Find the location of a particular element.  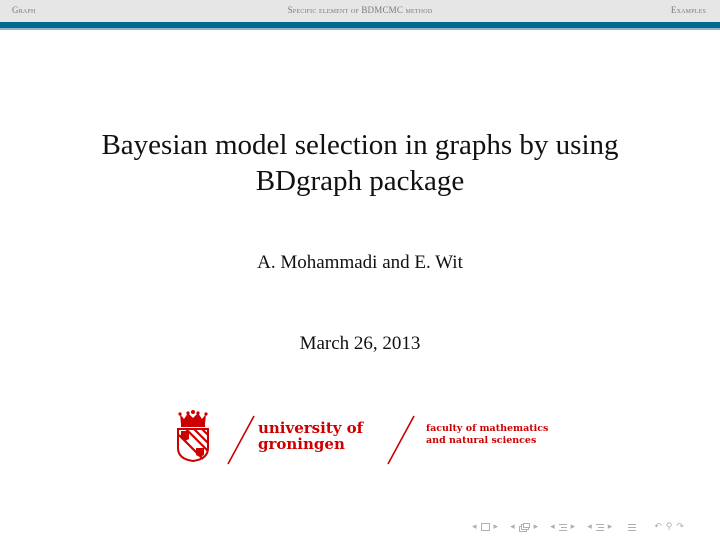

frame-icon is located at coordinates (485, 527).